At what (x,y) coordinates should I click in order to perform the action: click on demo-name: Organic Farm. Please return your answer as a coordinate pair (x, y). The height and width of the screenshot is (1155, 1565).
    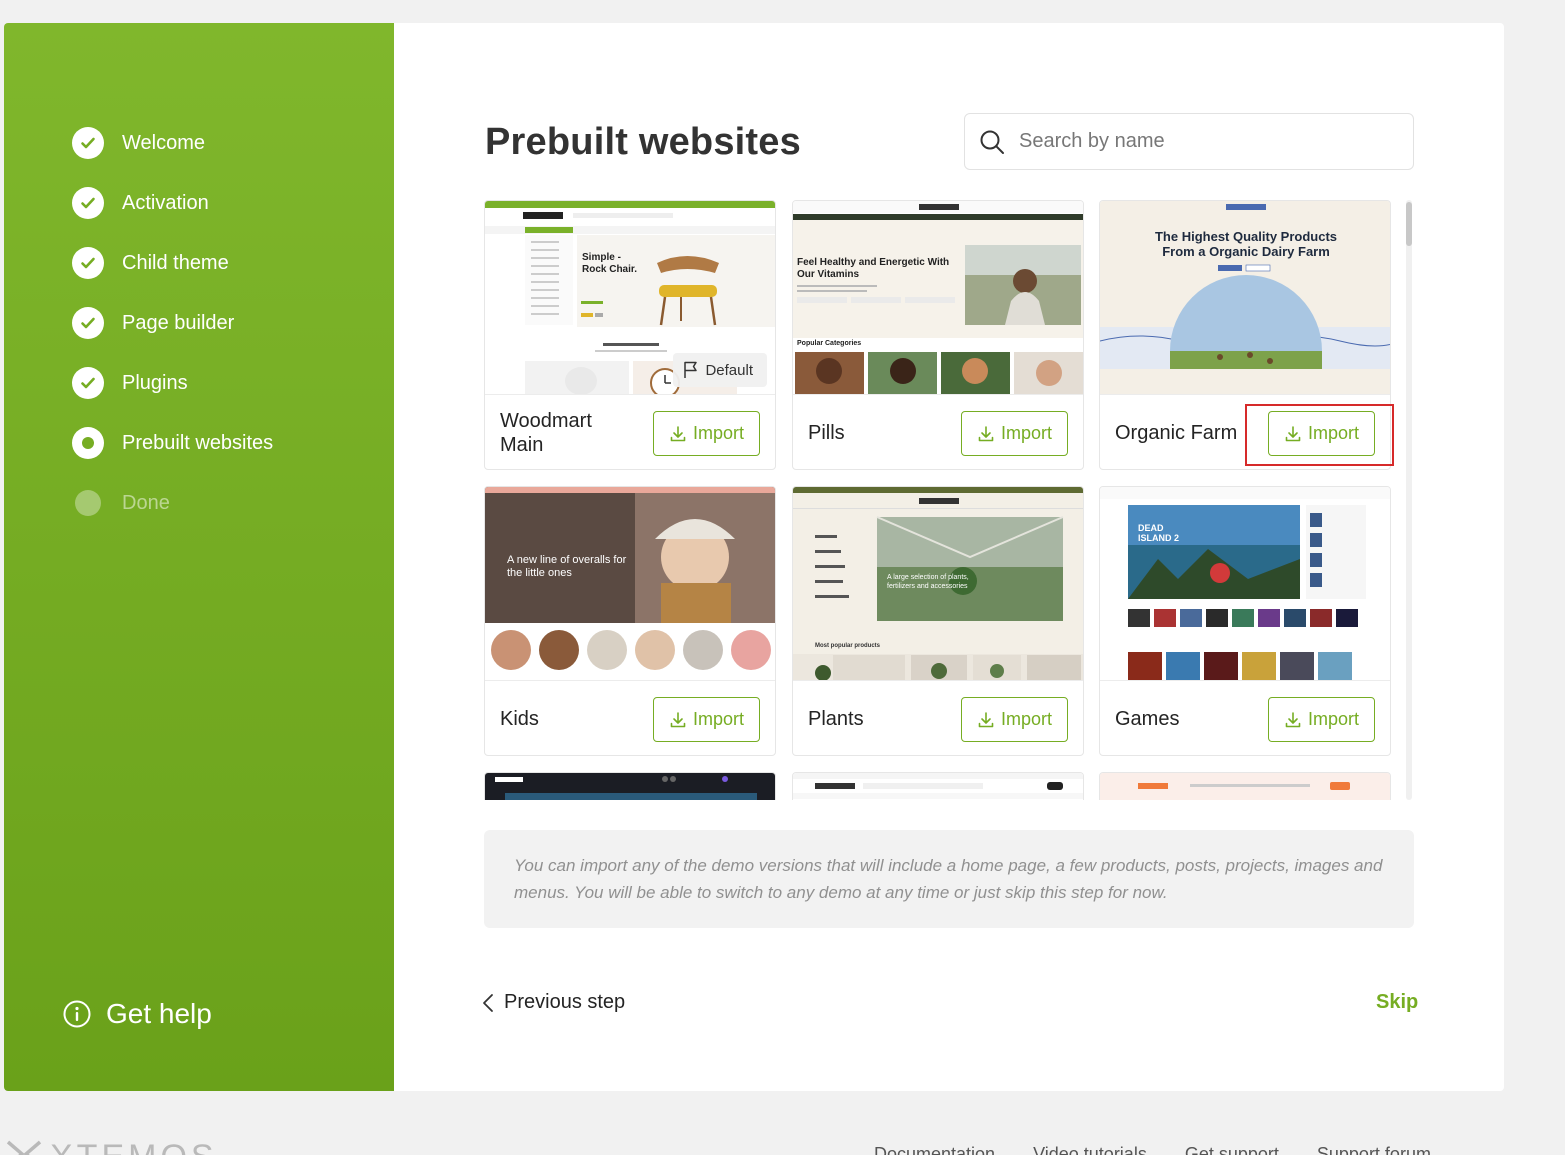
    Looking at the image, I should click on (1176, 433).